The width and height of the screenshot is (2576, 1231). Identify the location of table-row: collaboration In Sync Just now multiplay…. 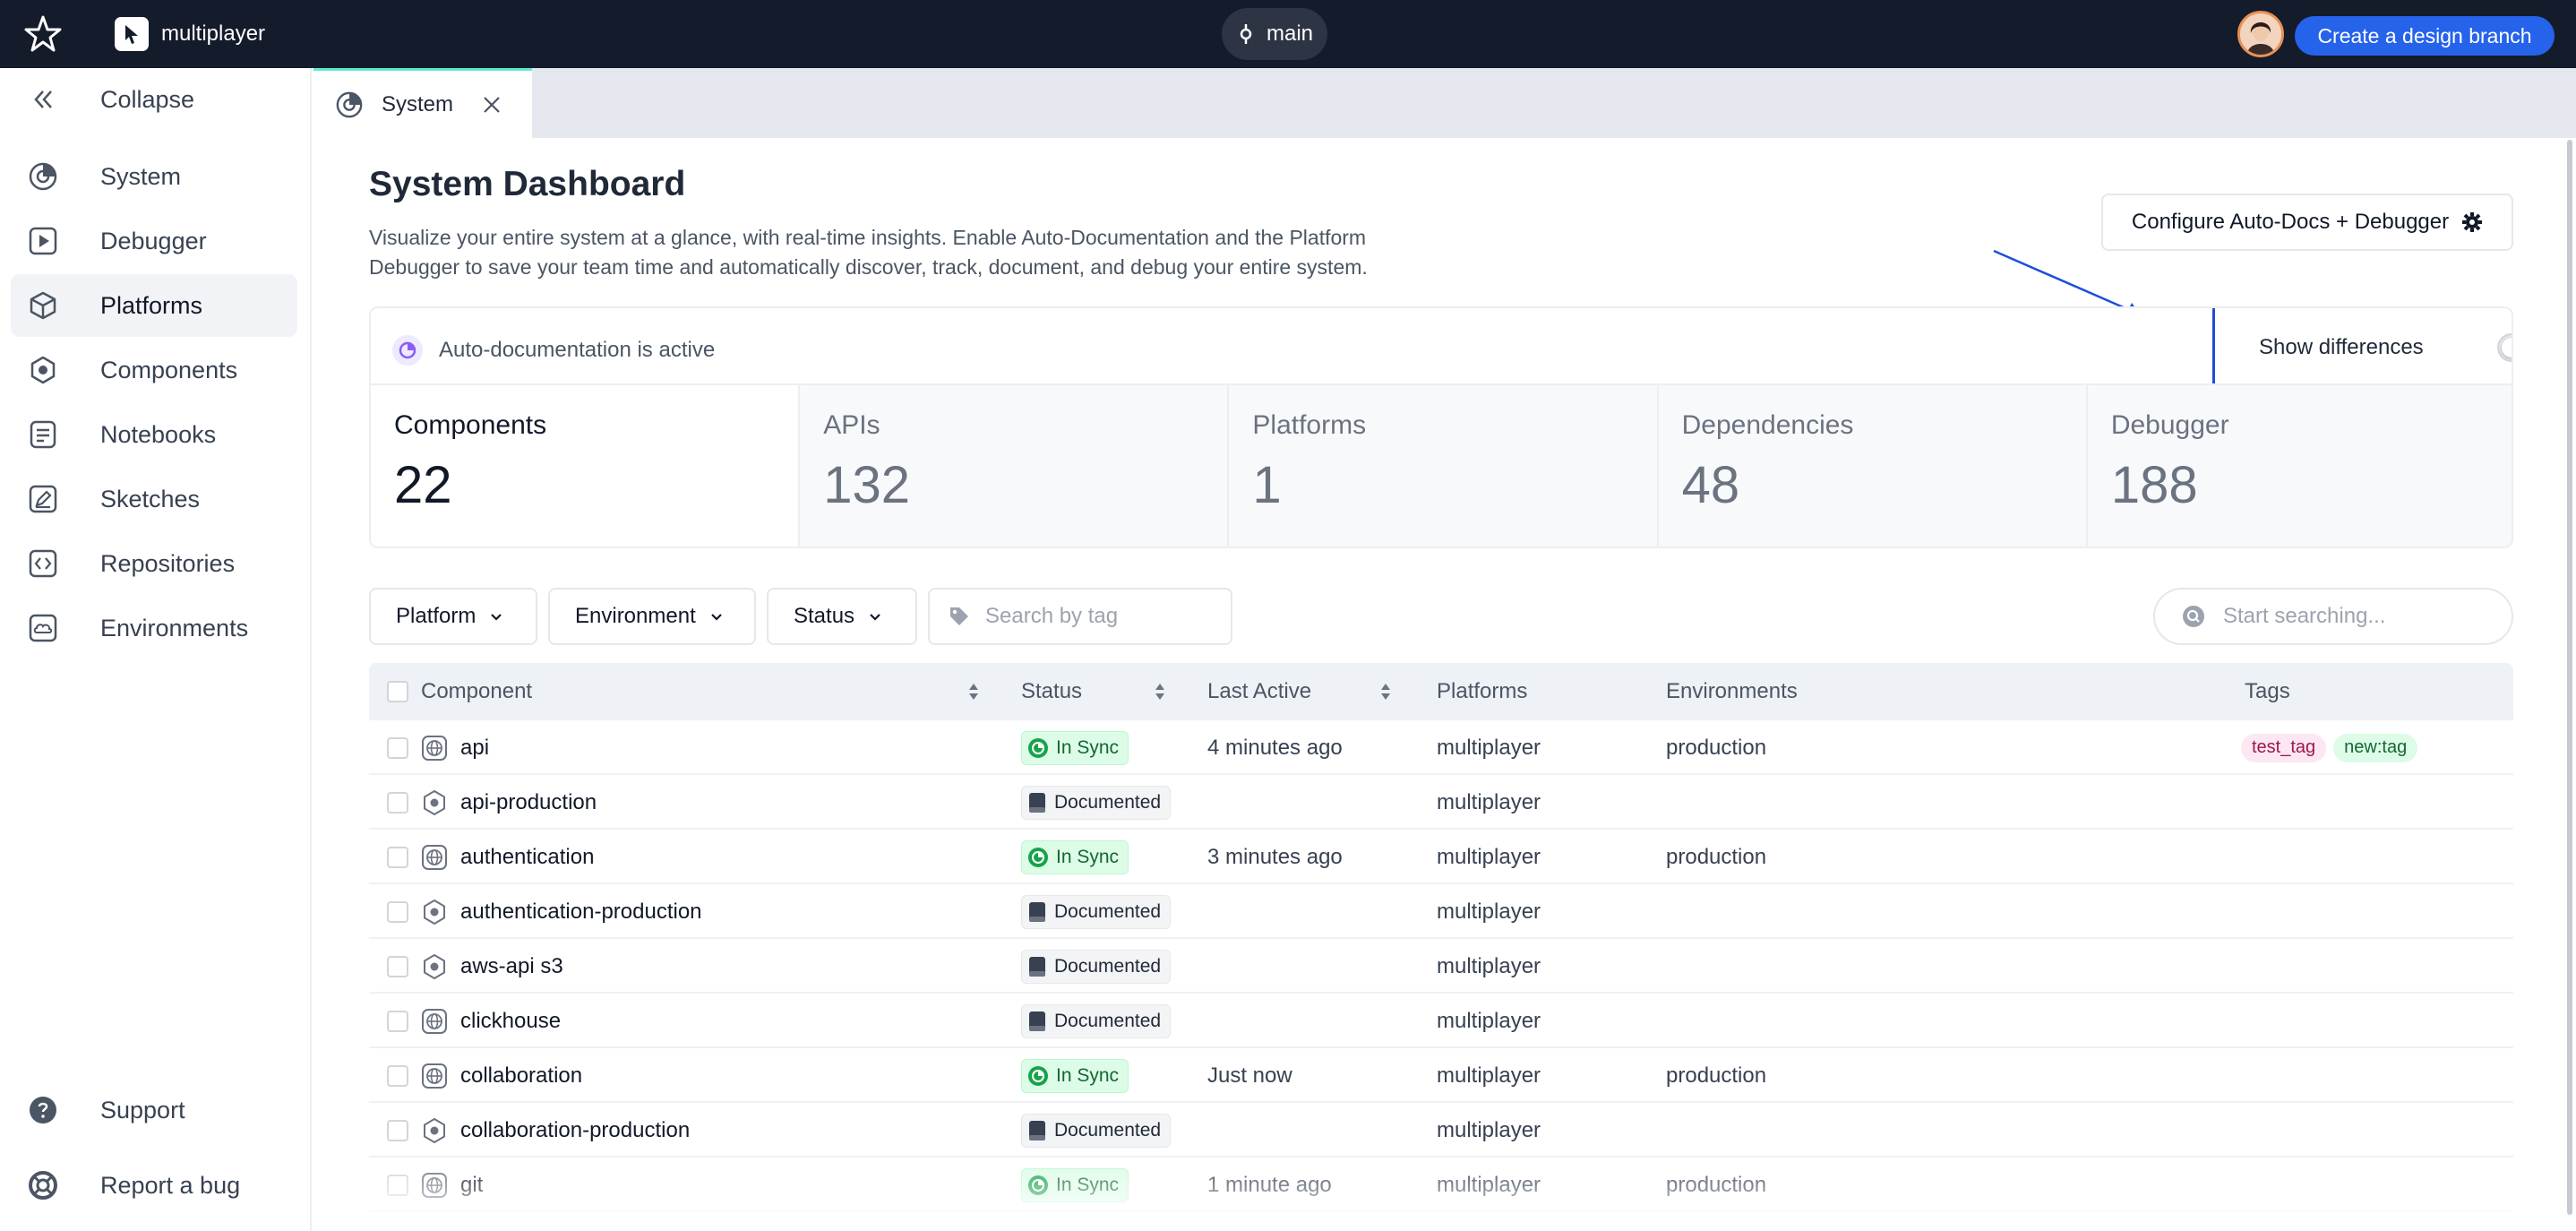
(1441, 1075).